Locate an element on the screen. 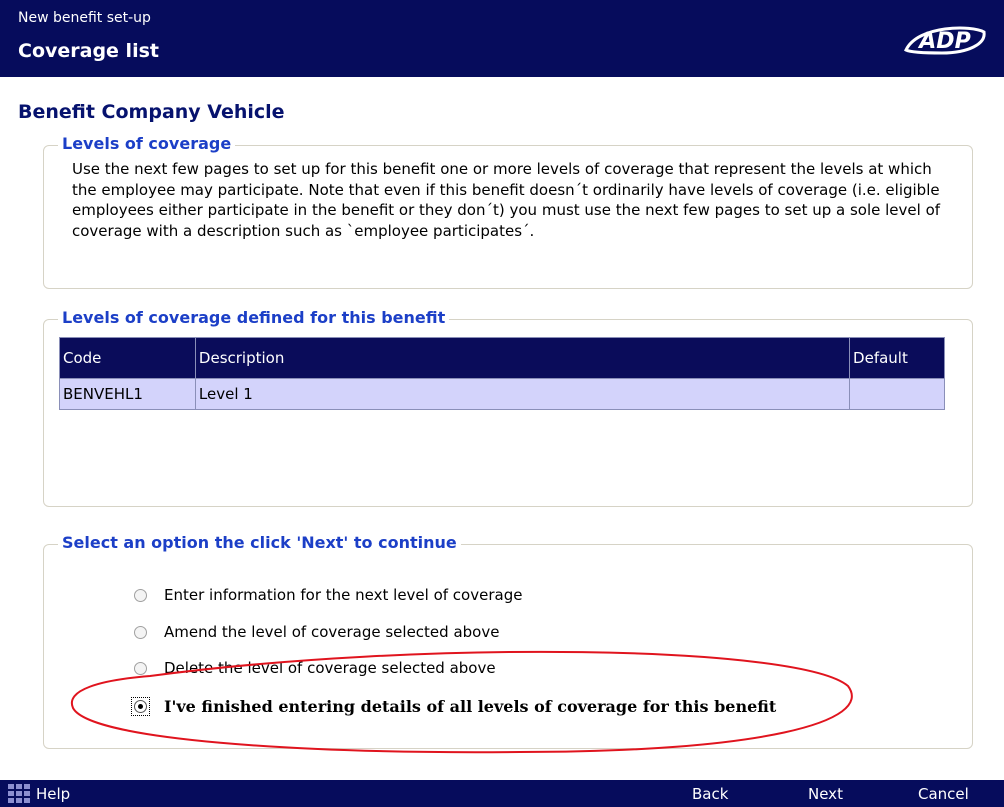 Image resolution: width=1004 pixels, height=807 pixels. benefit-title: Benefit Company Vehicle is located at coordinates (151, 112).